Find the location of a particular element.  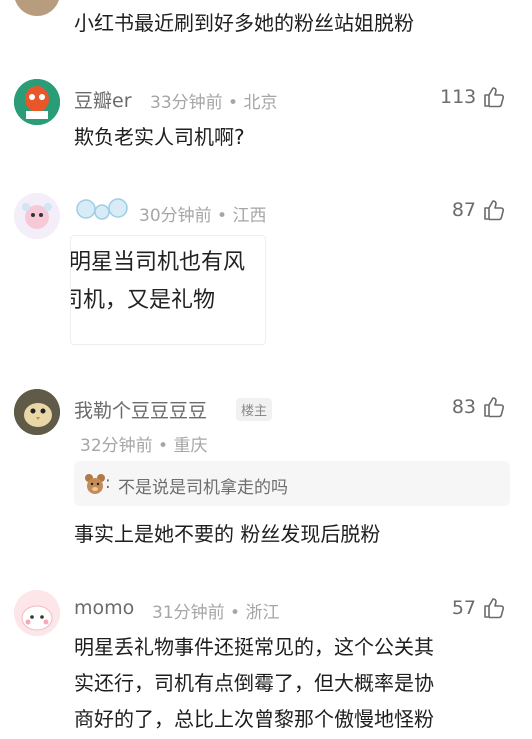

like-count: 113 is located at coordinates (458, 97).